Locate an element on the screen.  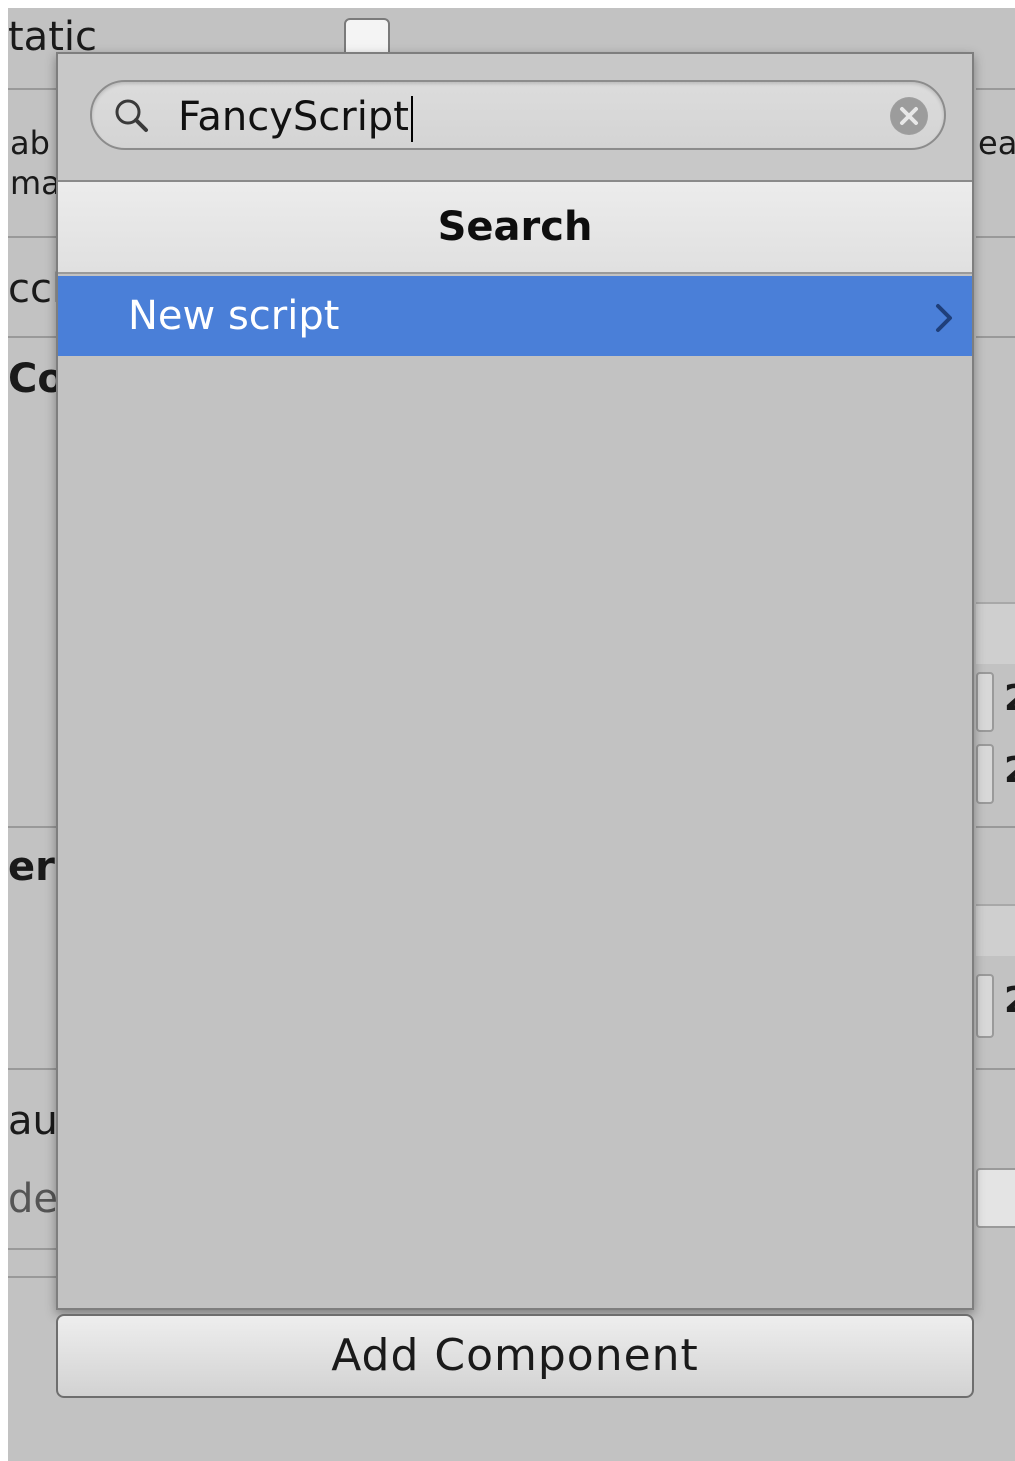
chevron-right-icon is located at coordinates (944, 318).